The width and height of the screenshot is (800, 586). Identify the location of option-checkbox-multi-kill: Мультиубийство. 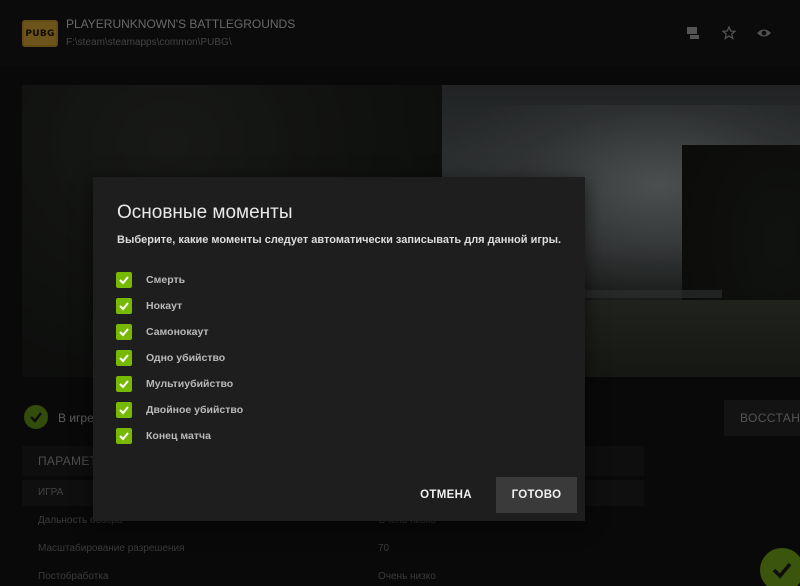
(174, 384).